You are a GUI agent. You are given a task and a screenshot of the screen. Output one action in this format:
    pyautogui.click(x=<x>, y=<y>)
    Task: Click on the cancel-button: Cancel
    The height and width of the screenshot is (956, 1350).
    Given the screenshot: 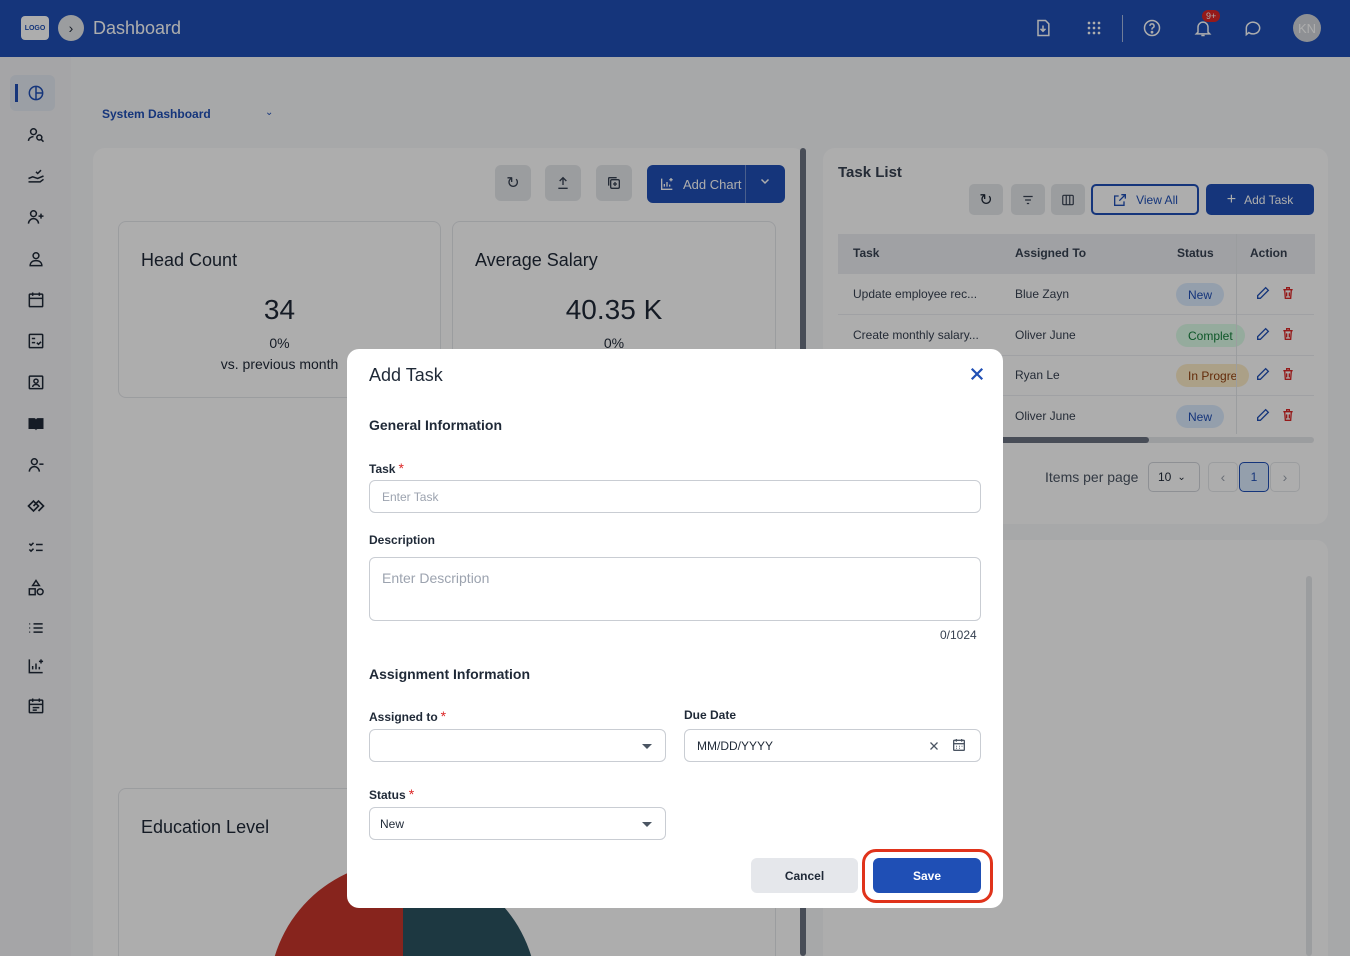 What is the action you would take?
    pyautogui.click(x=804, y=875)
    